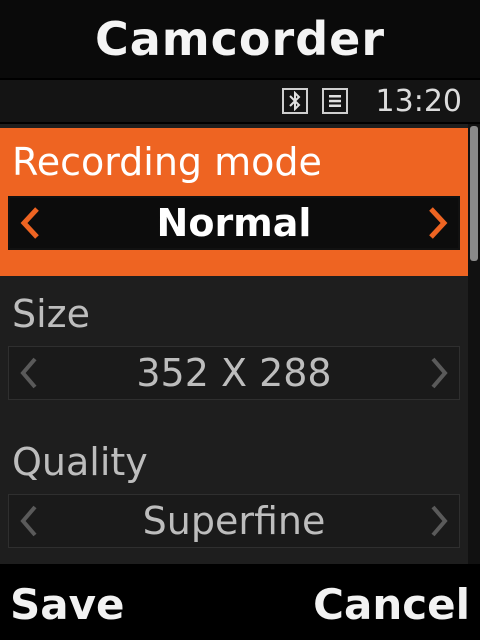 Image resolution: width=480 pixels, height=640 pixels. I want to click on scrollbar-thumb, so click(474, 193).